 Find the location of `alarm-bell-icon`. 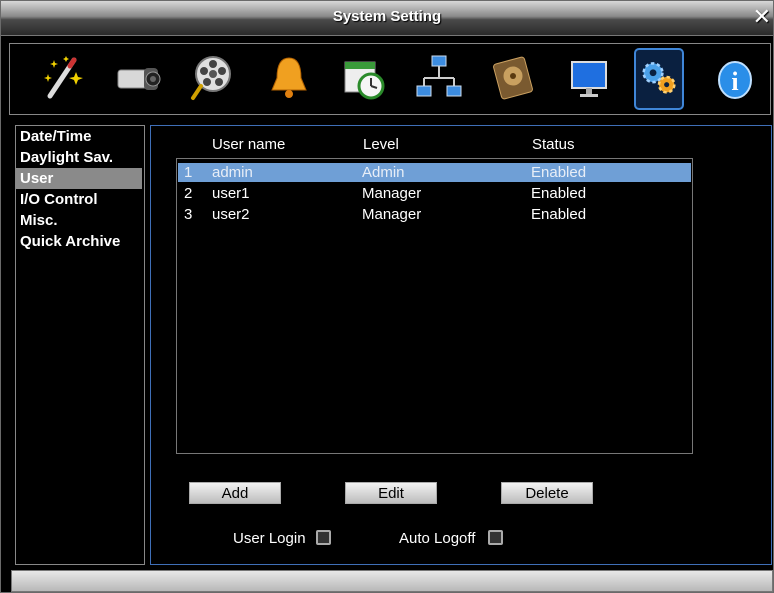

alarm-bell-icon is located at coordinates (289, 79).